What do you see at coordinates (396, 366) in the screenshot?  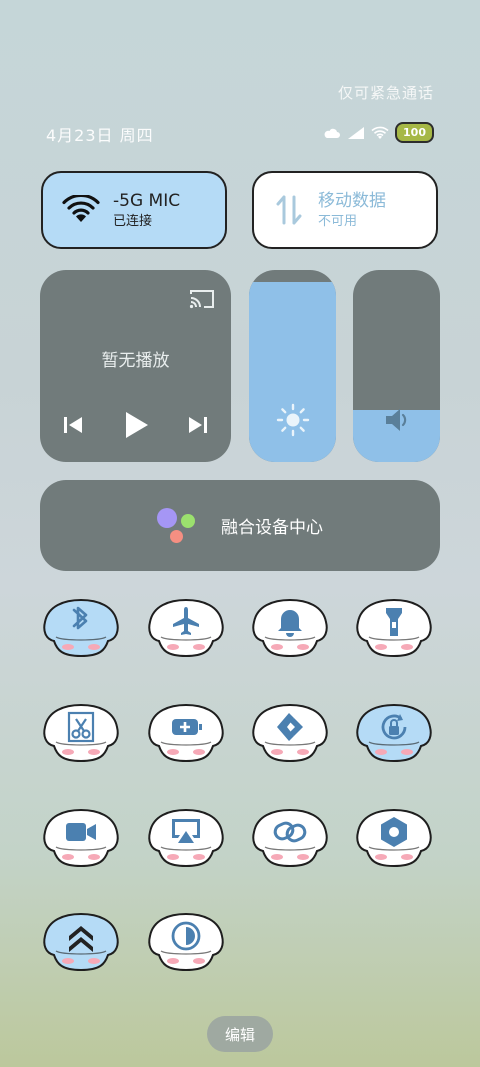 I see `volume-slider` at bounding box center [396, 366].